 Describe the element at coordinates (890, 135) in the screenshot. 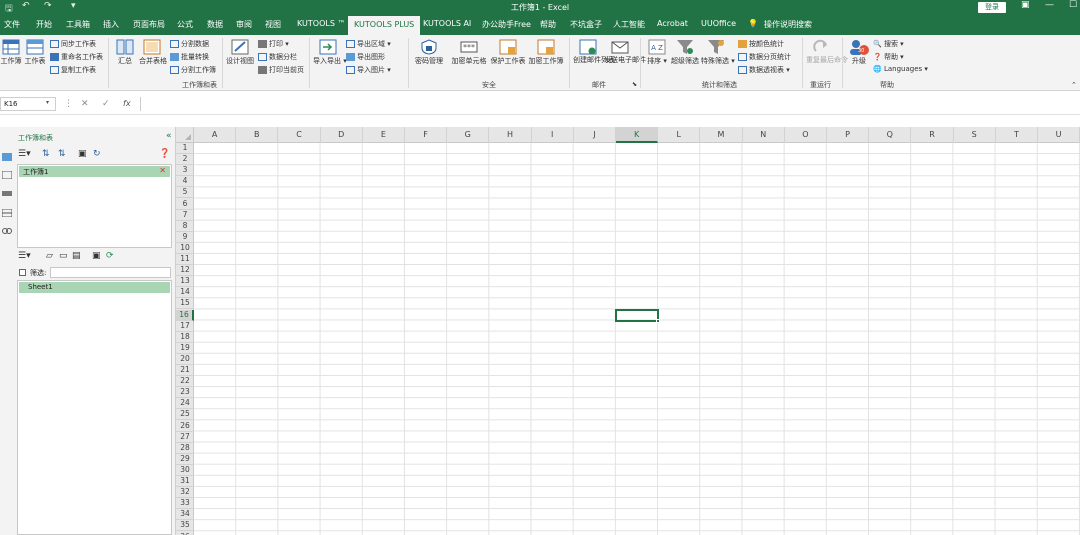

I see `column-header: Q` at that location.